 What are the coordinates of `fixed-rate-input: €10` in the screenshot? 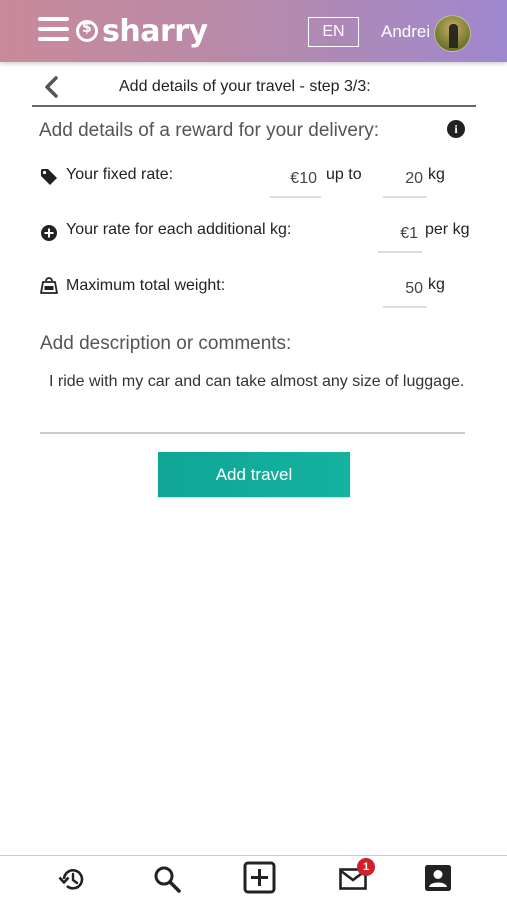 It's located at (295, 182).